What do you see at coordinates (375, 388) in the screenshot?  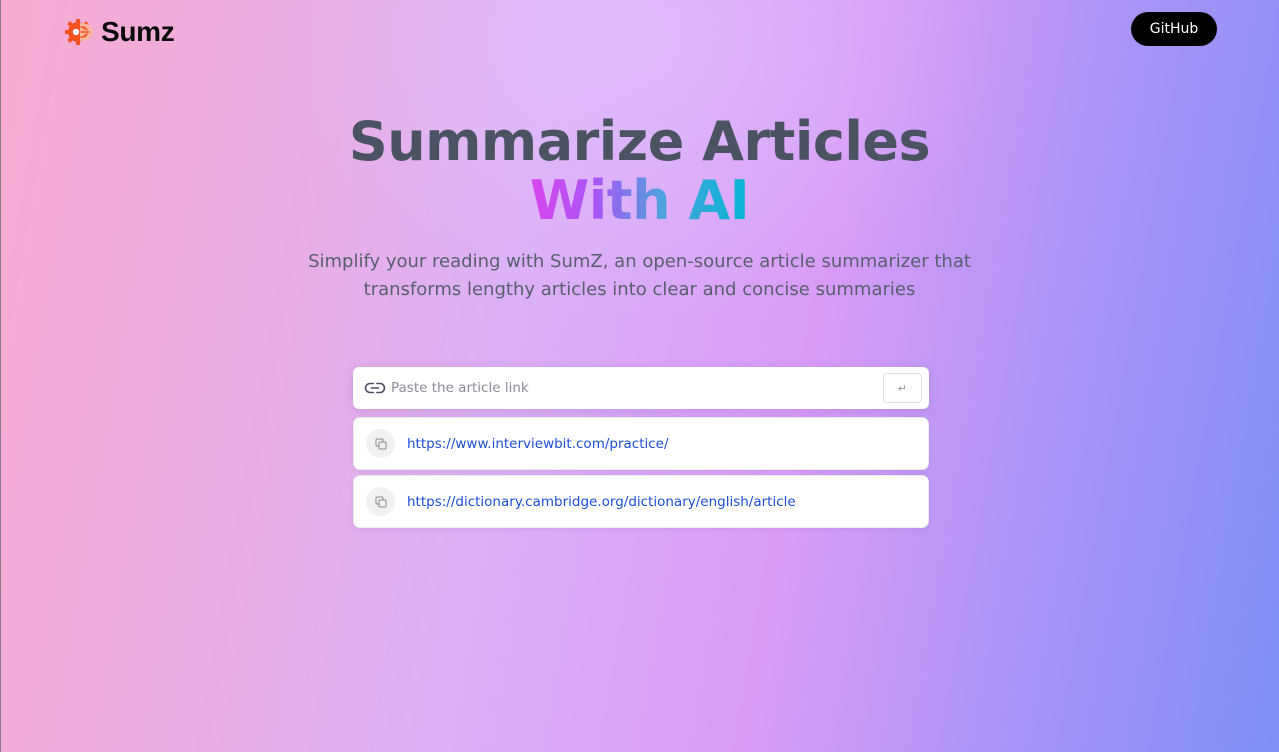 I see `link-icon` at bounding box center [375, 388].